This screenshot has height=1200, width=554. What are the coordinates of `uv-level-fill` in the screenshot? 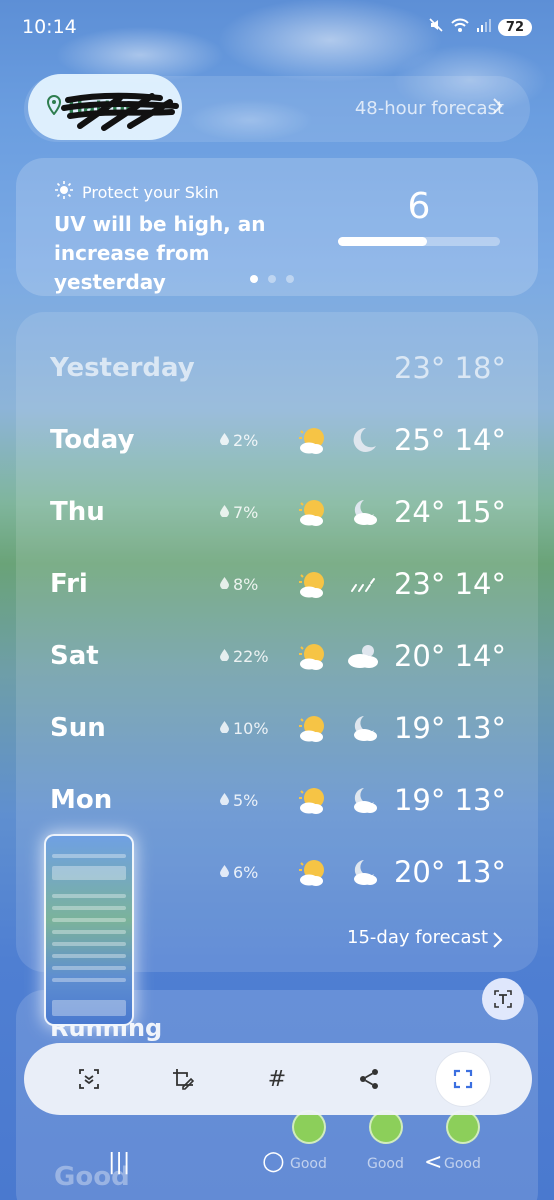 It's located at (383, 241).